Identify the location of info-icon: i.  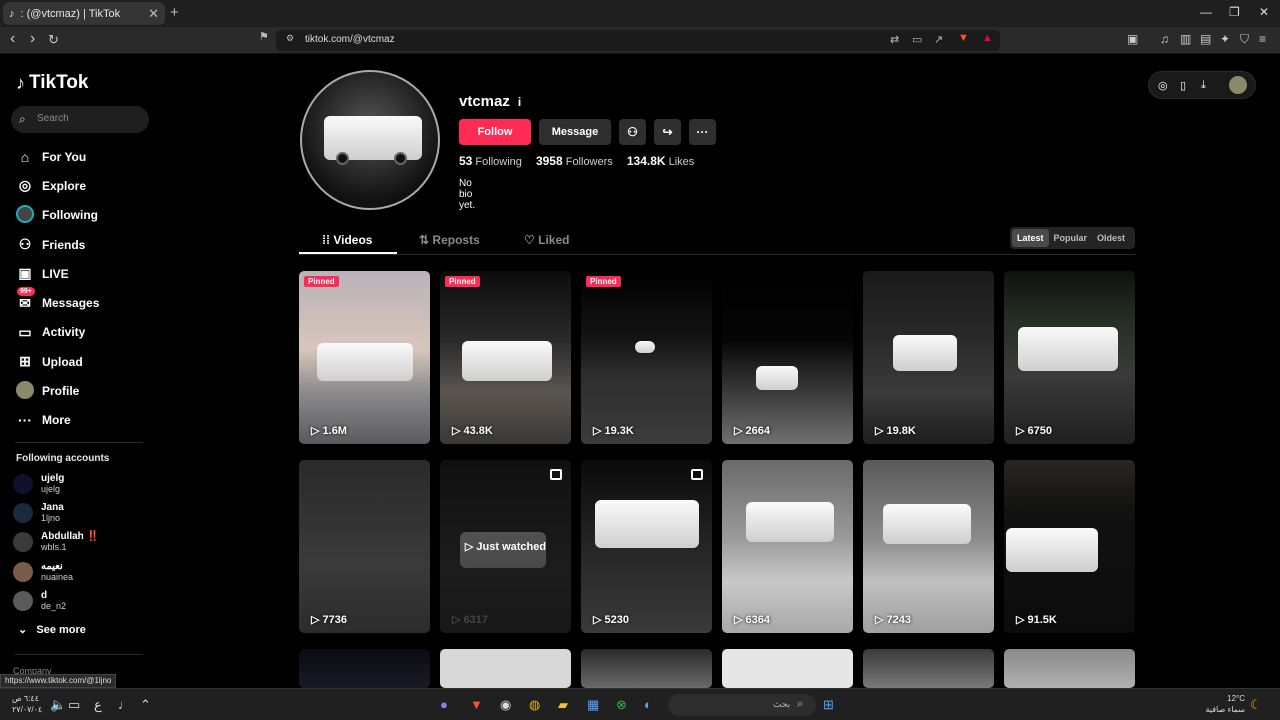
(519, 102).